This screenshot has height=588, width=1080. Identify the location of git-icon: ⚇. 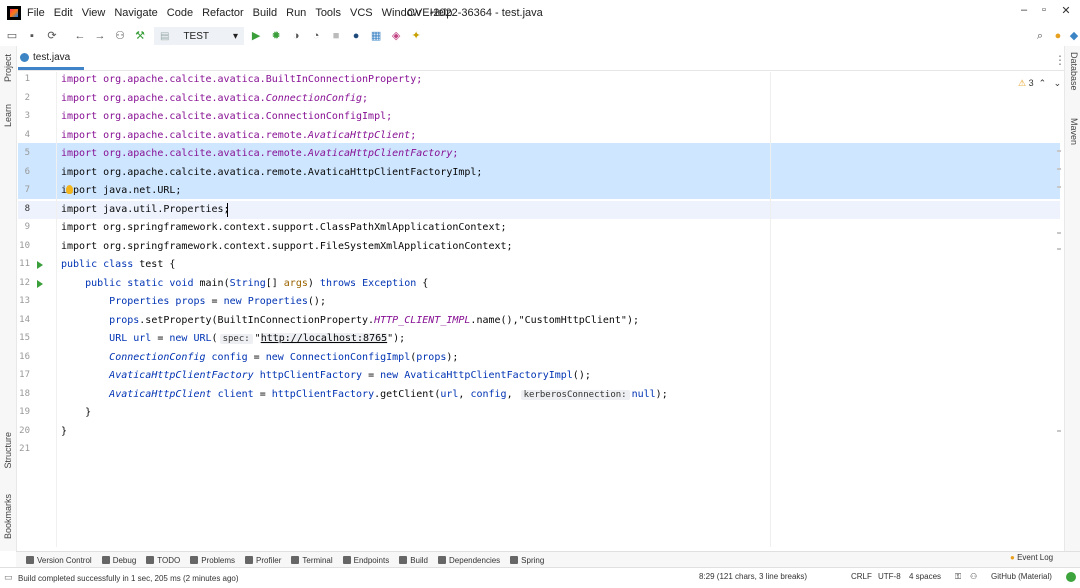
(973, 576).